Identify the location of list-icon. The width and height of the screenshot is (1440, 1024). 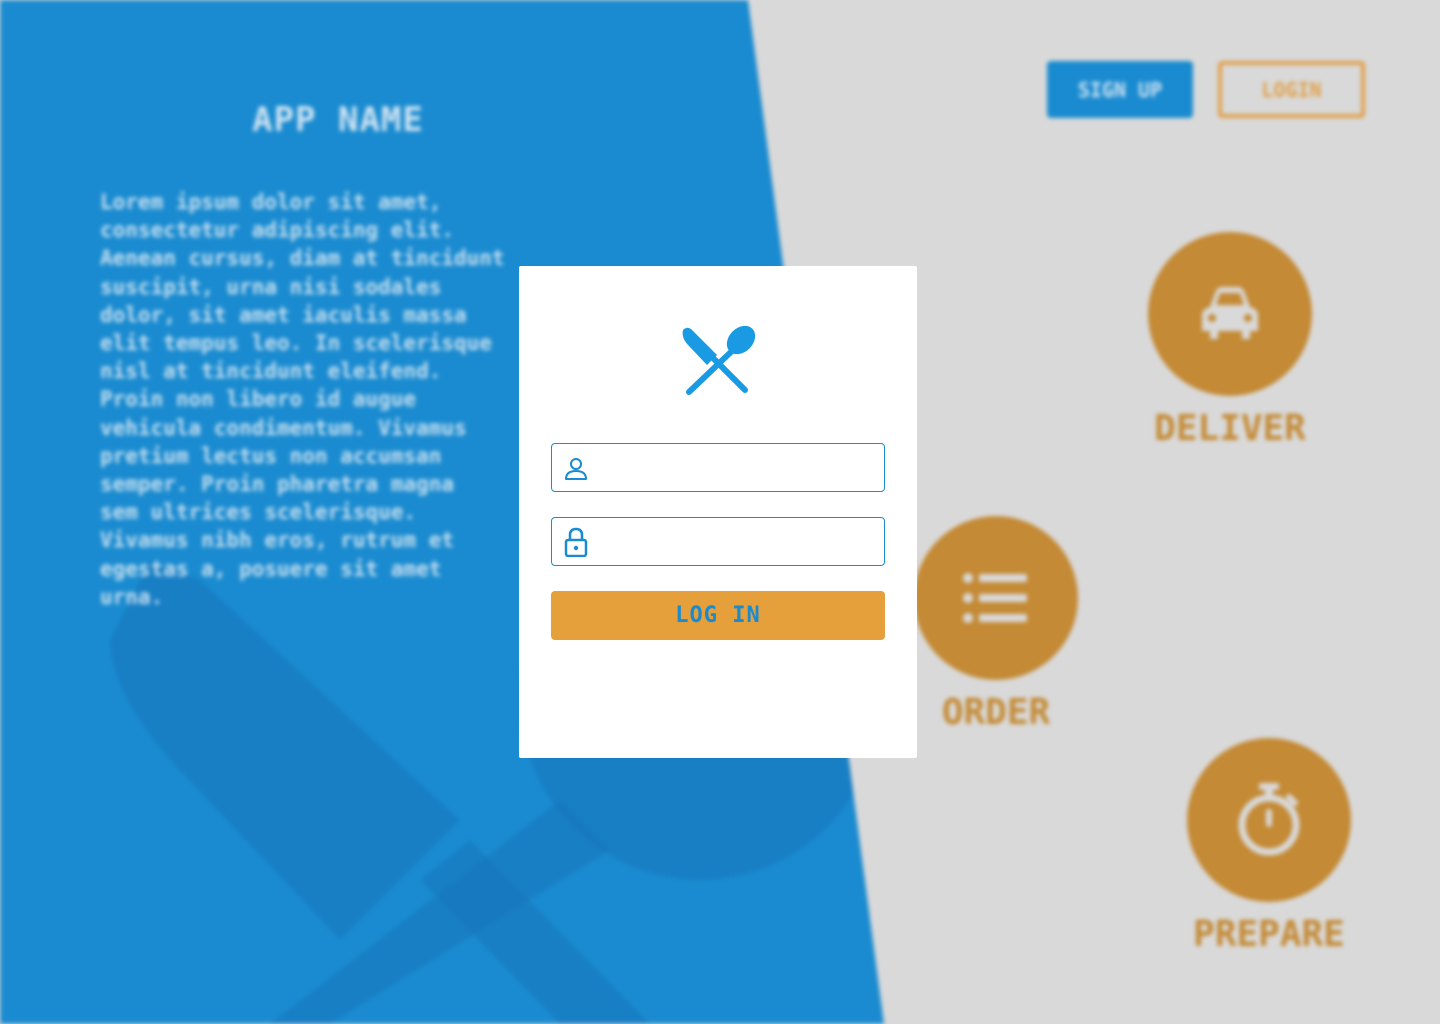
(995, 598).